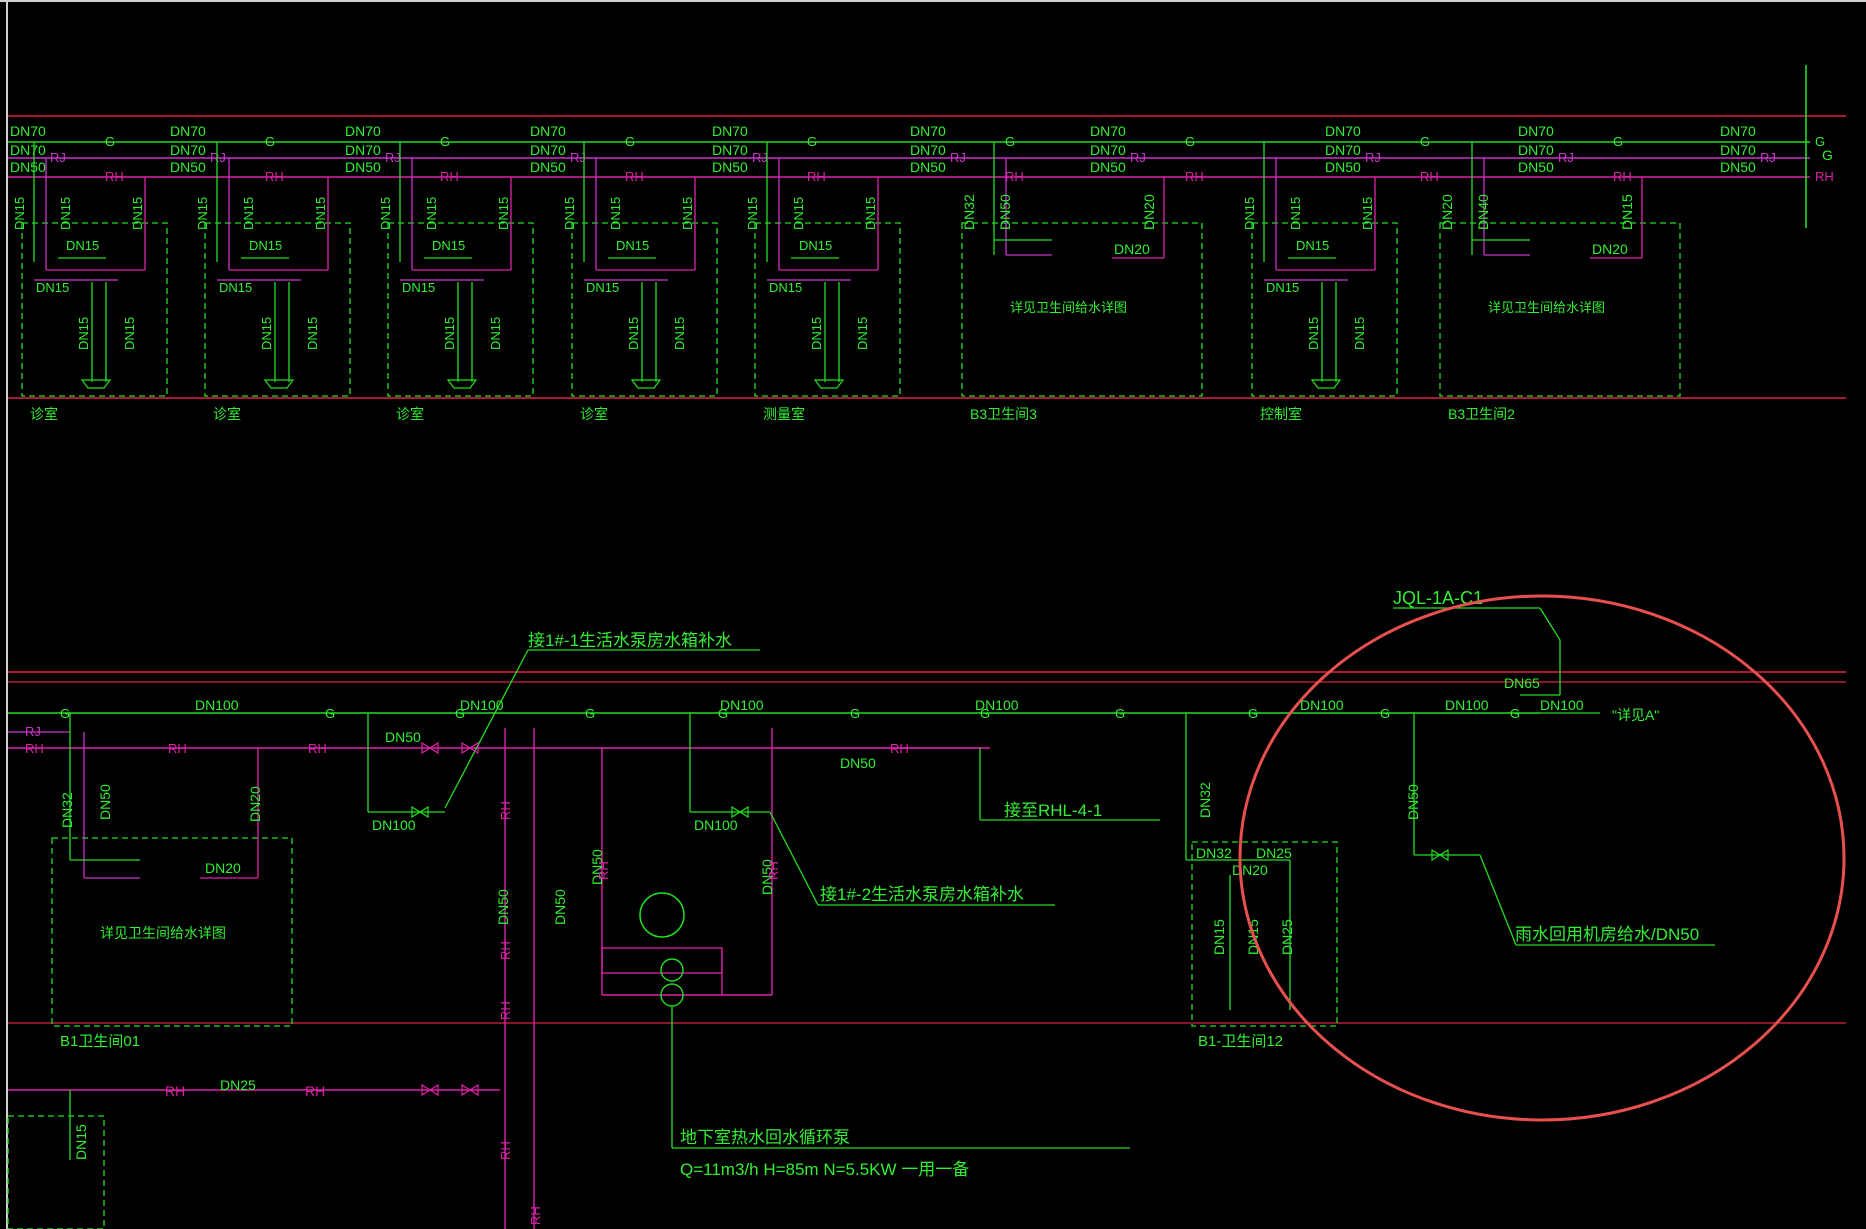  Describe the element at coordinates (1108, 167) in the screenshot. I see `main-size-label-c-6: DN50` at that location.